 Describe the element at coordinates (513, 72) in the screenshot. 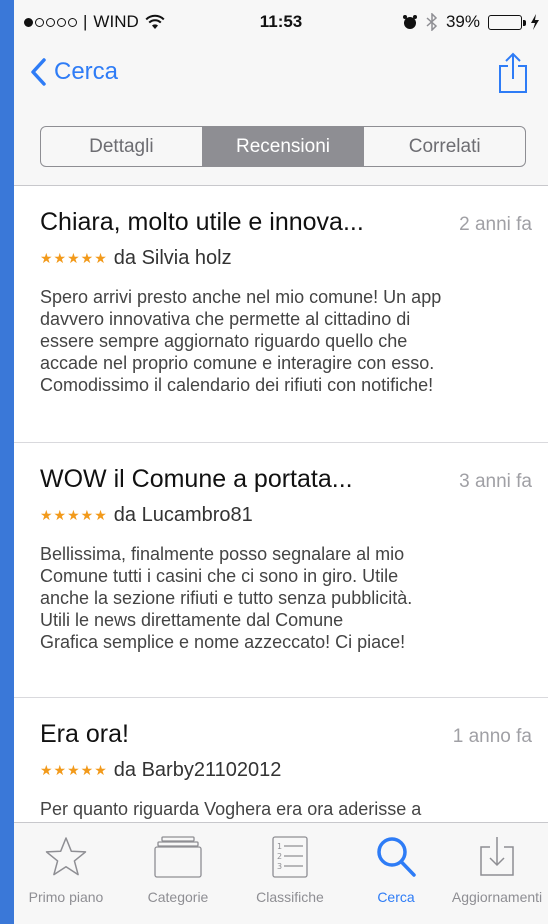

I see `share-icon` at that location.